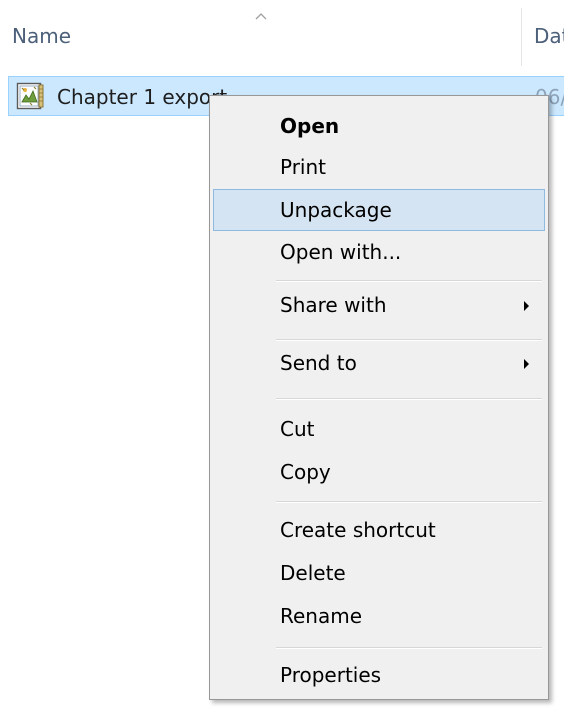 This screenshot has width=564, height=709. What do you see at coordinates (310, 126) in the screenshot?
I see `menu-item-label: Open` at bounding box center [310, 126].